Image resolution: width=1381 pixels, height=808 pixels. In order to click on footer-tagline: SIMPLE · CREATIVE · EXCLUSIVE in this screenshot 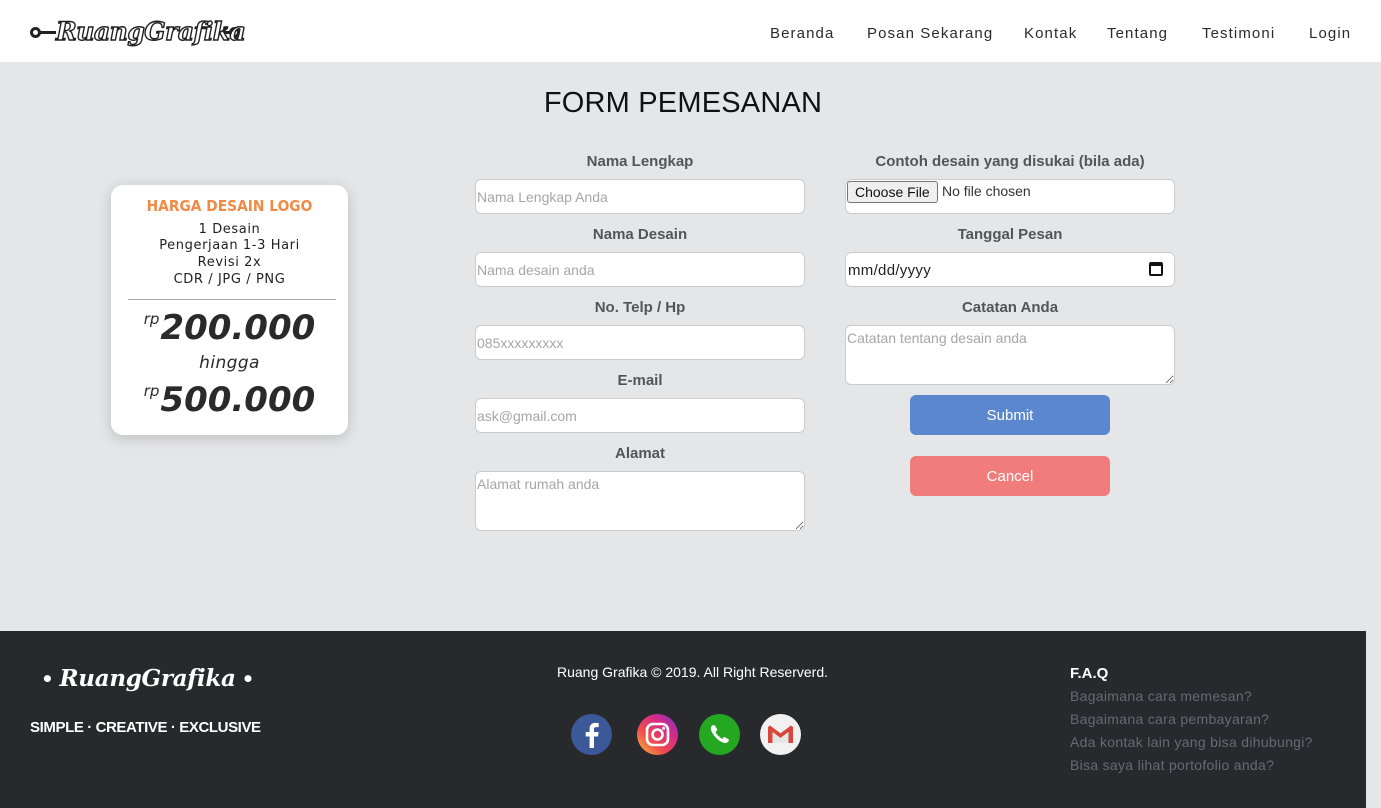, I will do `click(145, 727)`.